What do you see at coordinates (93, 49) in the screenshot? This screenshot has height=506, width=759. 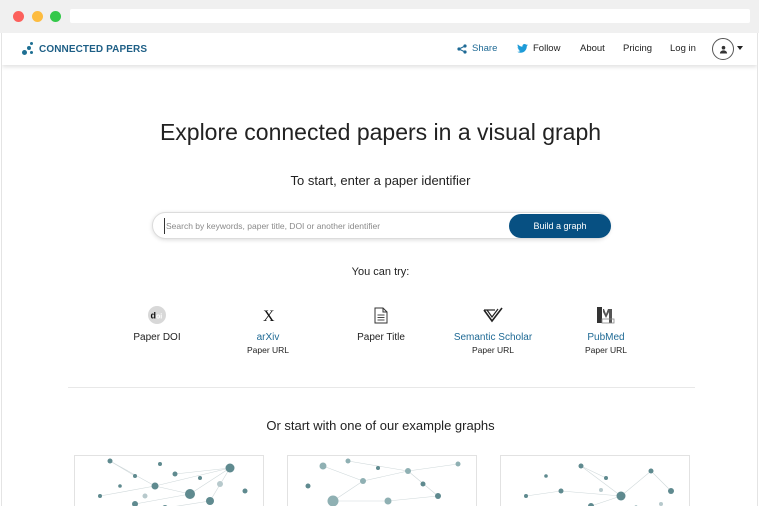 I see `brand-name: CONNECTED PAPERS` at bounding box center [93, 49].